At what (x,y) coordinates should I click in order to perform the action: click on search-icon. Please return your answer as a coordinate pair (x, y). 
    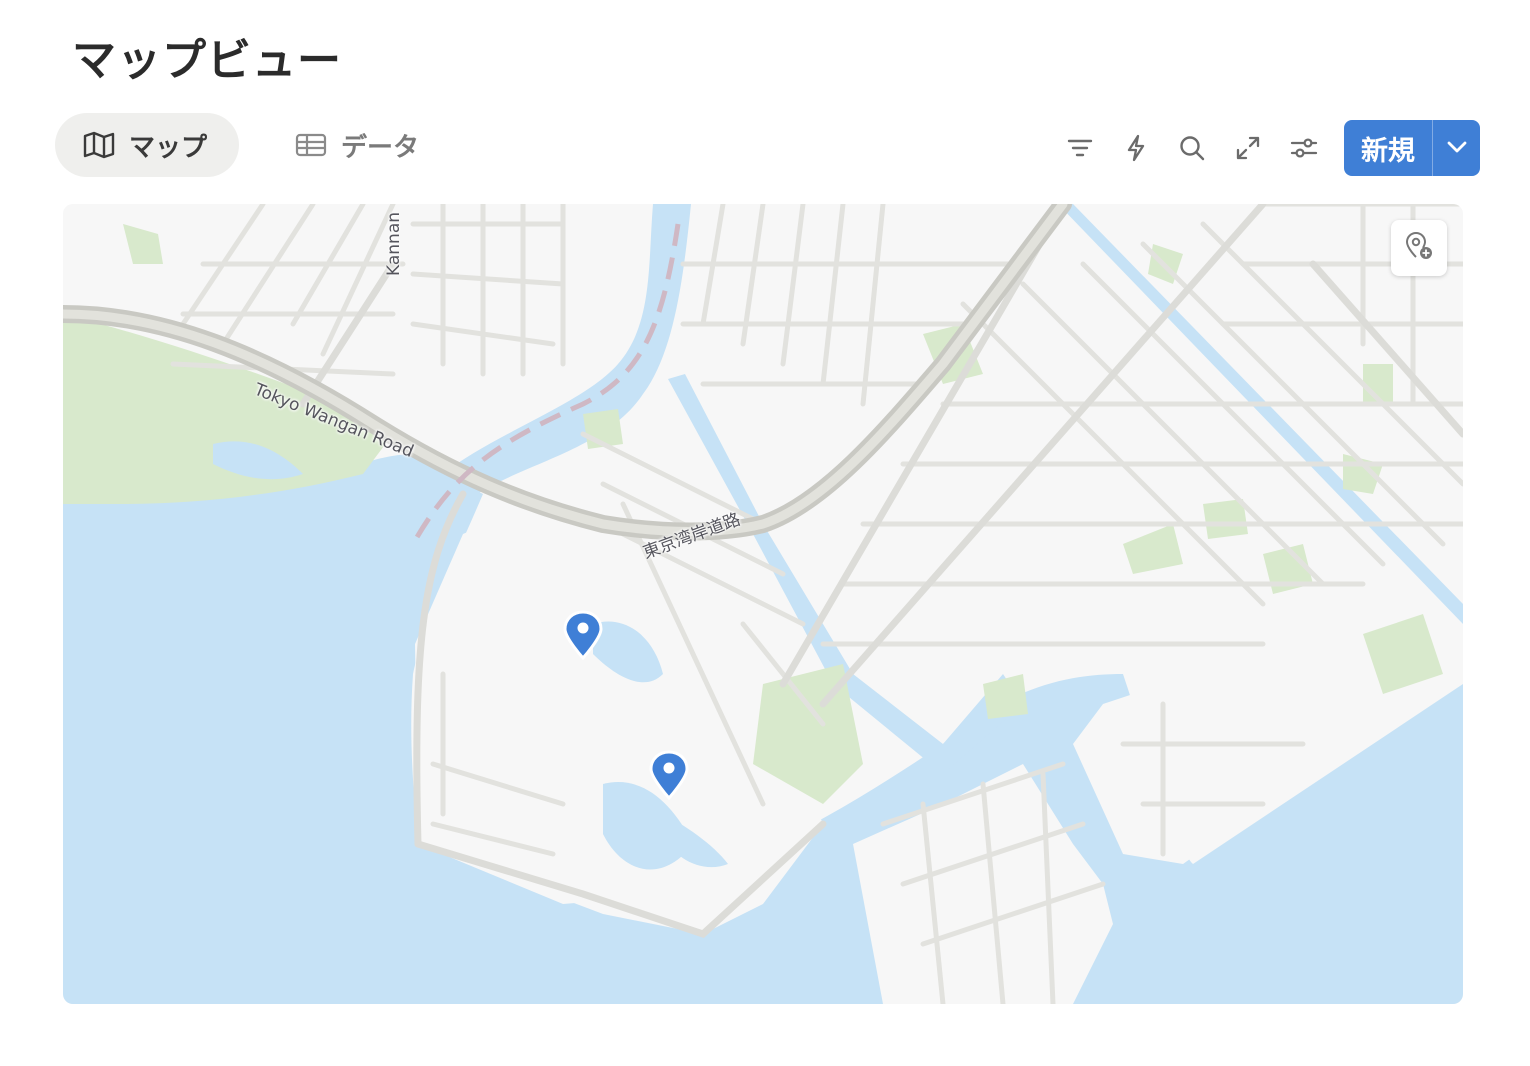
    Looking at the image, I should click on (1192, 148).